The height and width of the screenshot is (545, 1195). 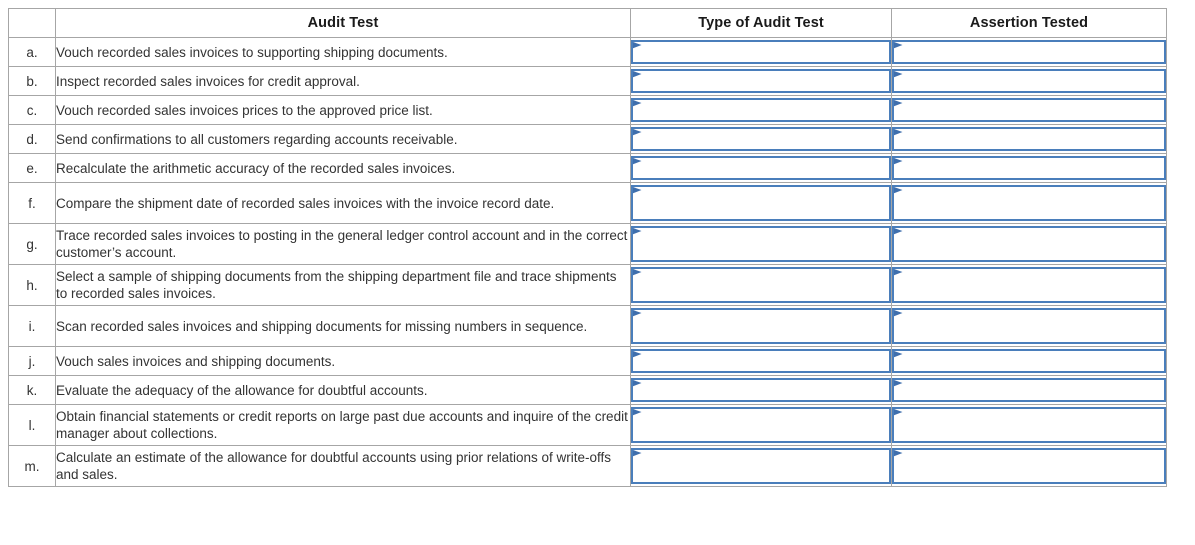 I want to click on column-header-type-of-audit-test: Type of Audit Test, so click(x=761, y=23).